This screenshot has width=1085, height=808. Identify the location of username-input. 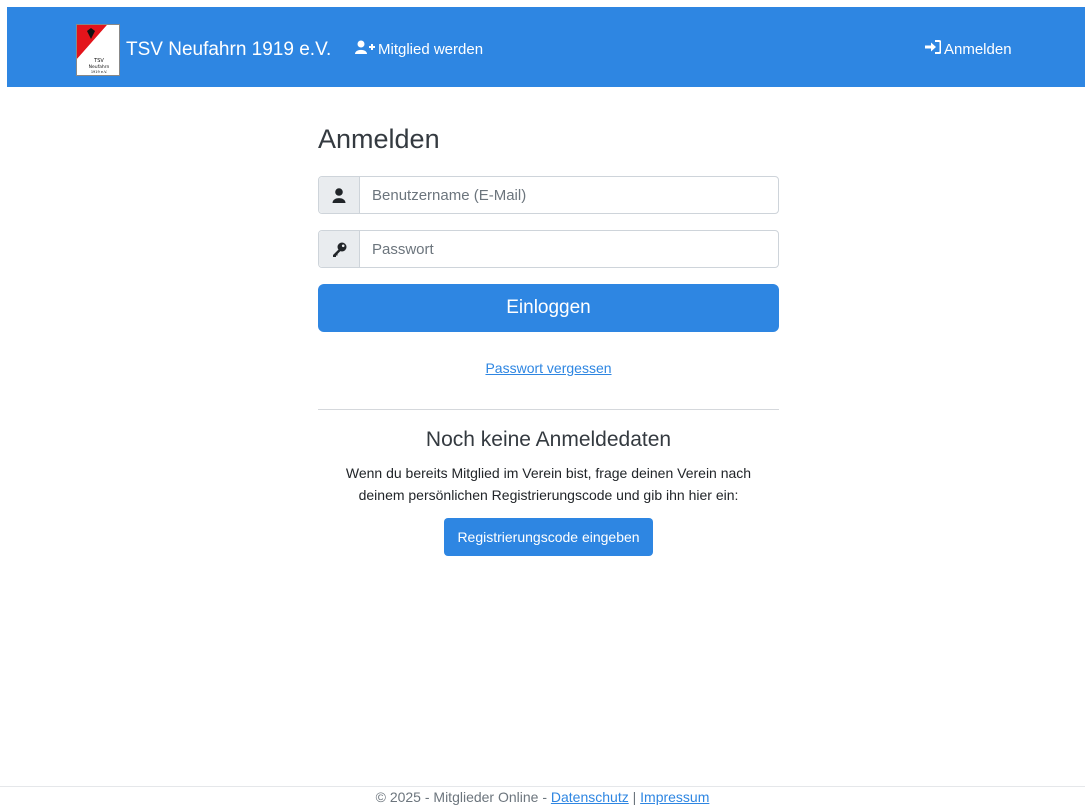
(569, 195).